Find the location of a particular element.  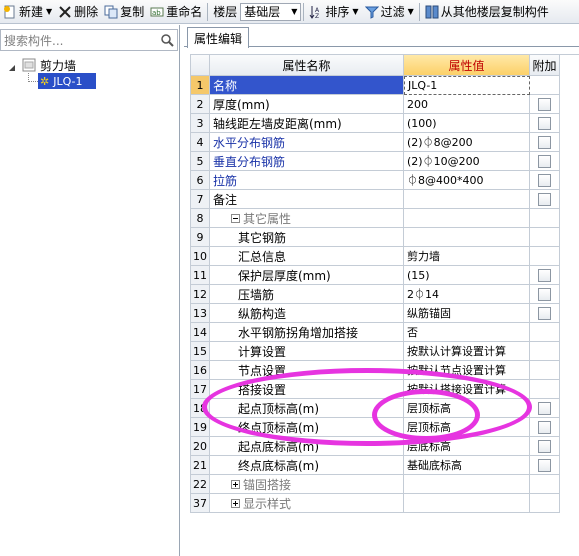

new-button: 新建 ▼ is located at coordinates (27, 12).